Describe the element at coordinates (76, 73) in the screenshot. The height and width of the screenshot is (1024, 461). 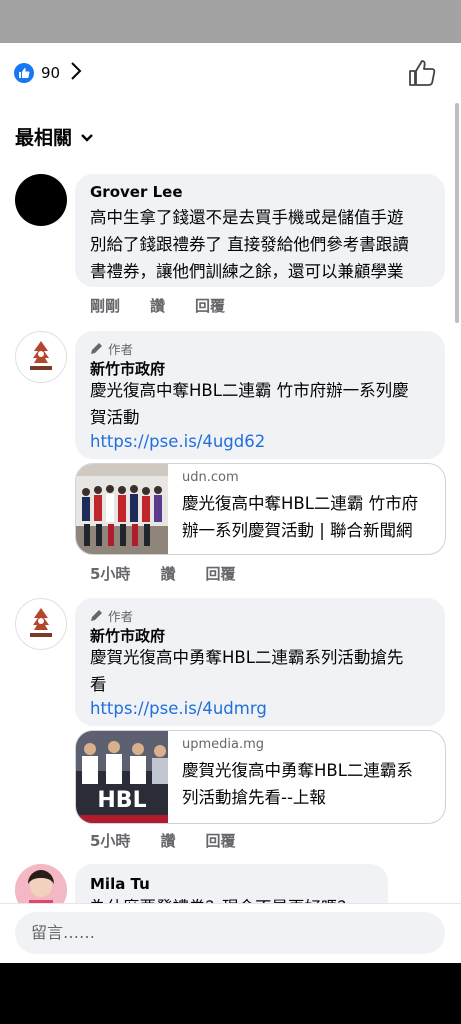
I see `chevron-right-icon` at that location.